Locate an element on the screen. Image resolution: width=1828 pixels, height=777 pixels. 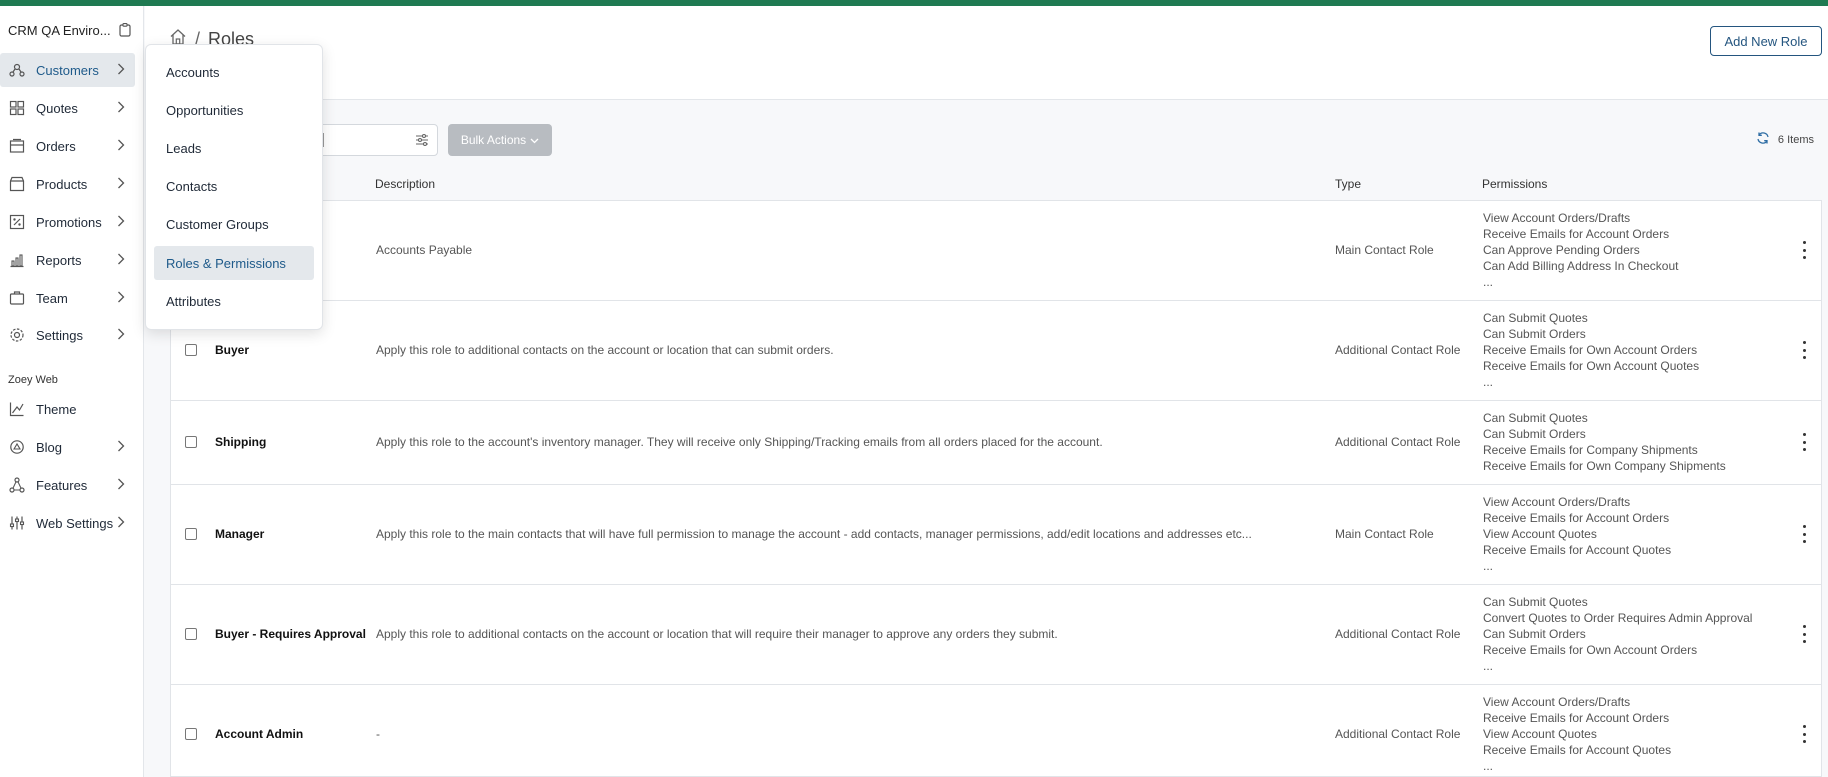
sidebar-item-features: Features is located at coordinates (67, 485).